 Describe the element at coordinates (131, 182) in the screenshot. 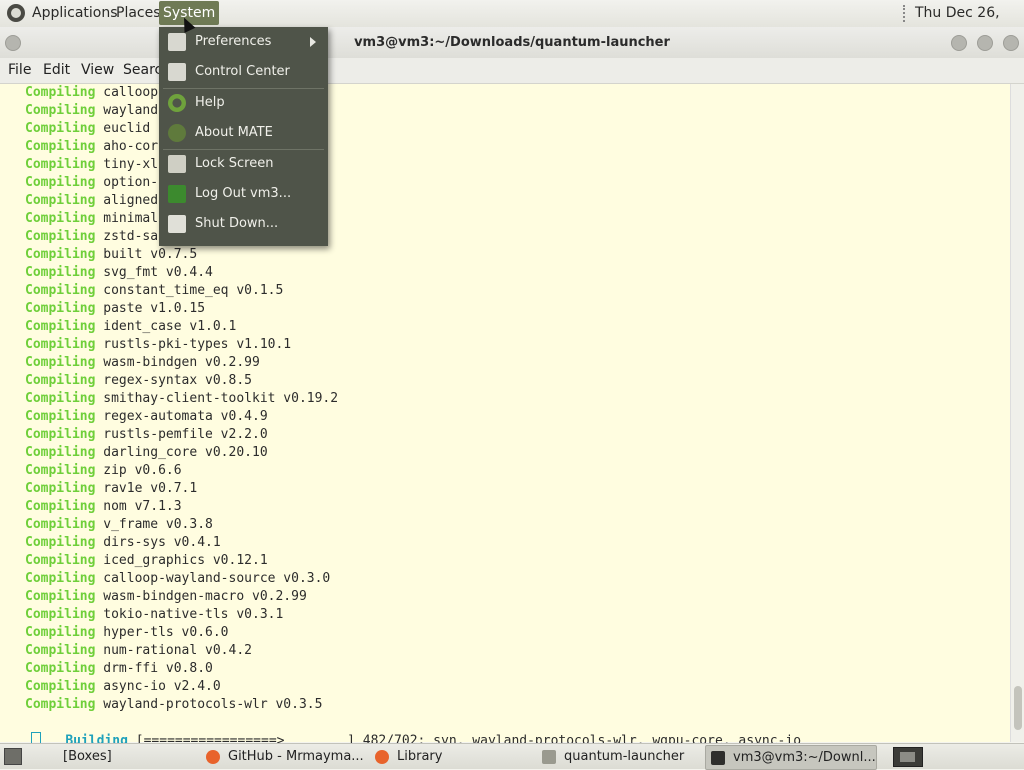

I see `crate-name: option-` at that location.